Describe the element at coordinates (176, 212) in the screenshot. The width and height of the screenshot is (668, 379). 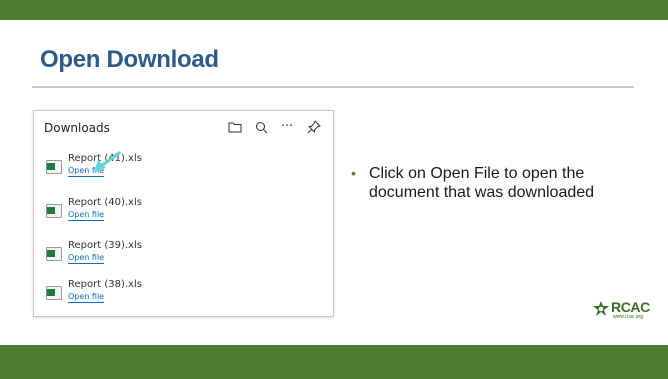
I see `download-item: Report (40).xls Open file` at that location.